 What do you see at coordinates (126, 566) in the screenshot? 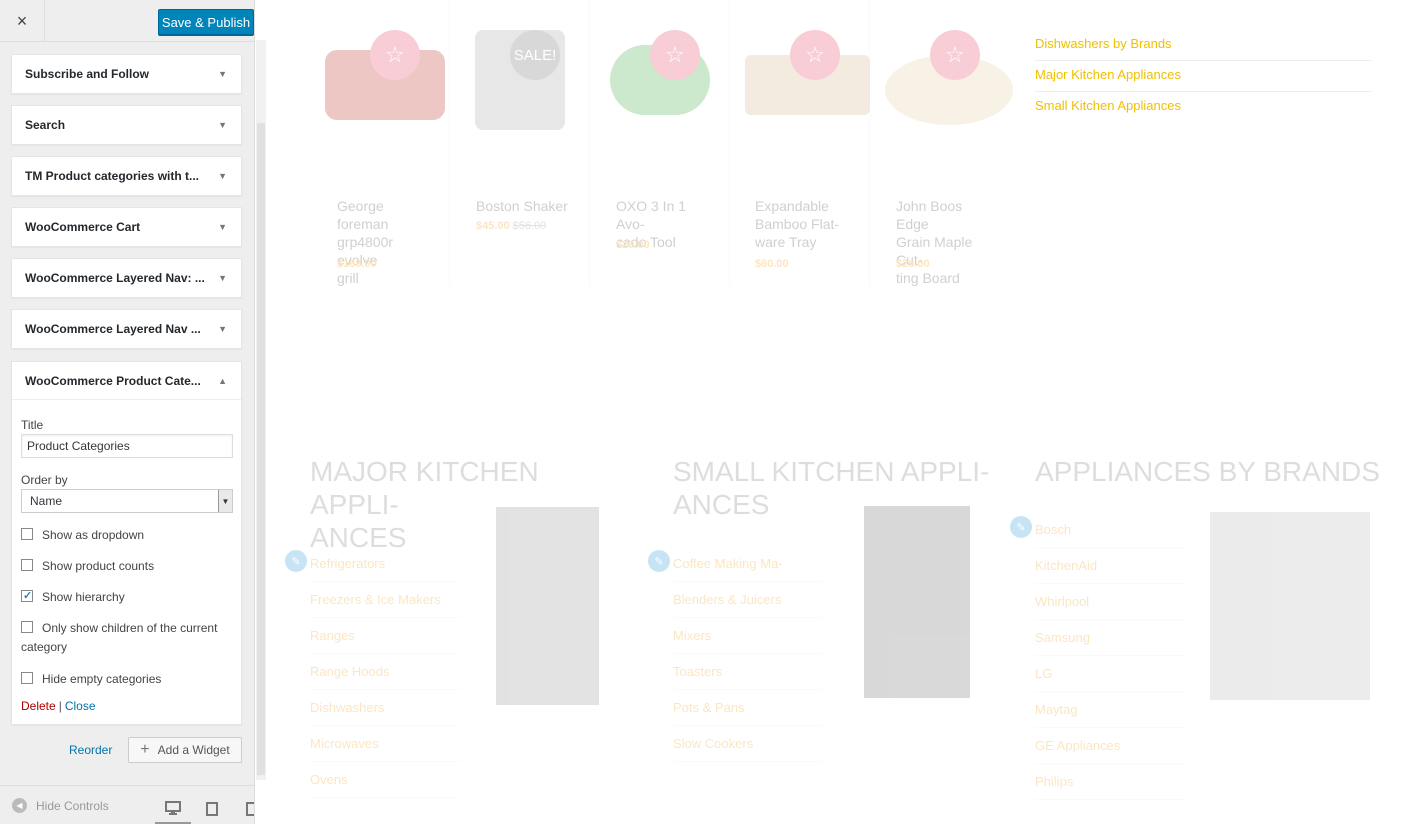
I see `option-show-counts: Show product counts` at bounding box center [126, 566].